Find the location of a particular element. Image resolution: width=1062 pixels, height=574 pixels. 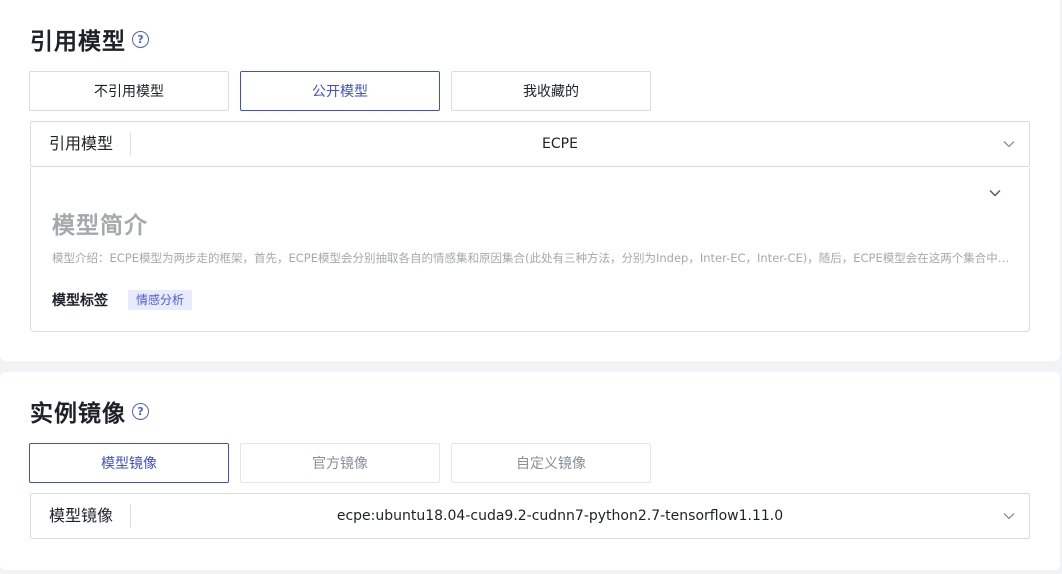

tab-official-image: 官方镜像 is located at coordinates (340, 463).